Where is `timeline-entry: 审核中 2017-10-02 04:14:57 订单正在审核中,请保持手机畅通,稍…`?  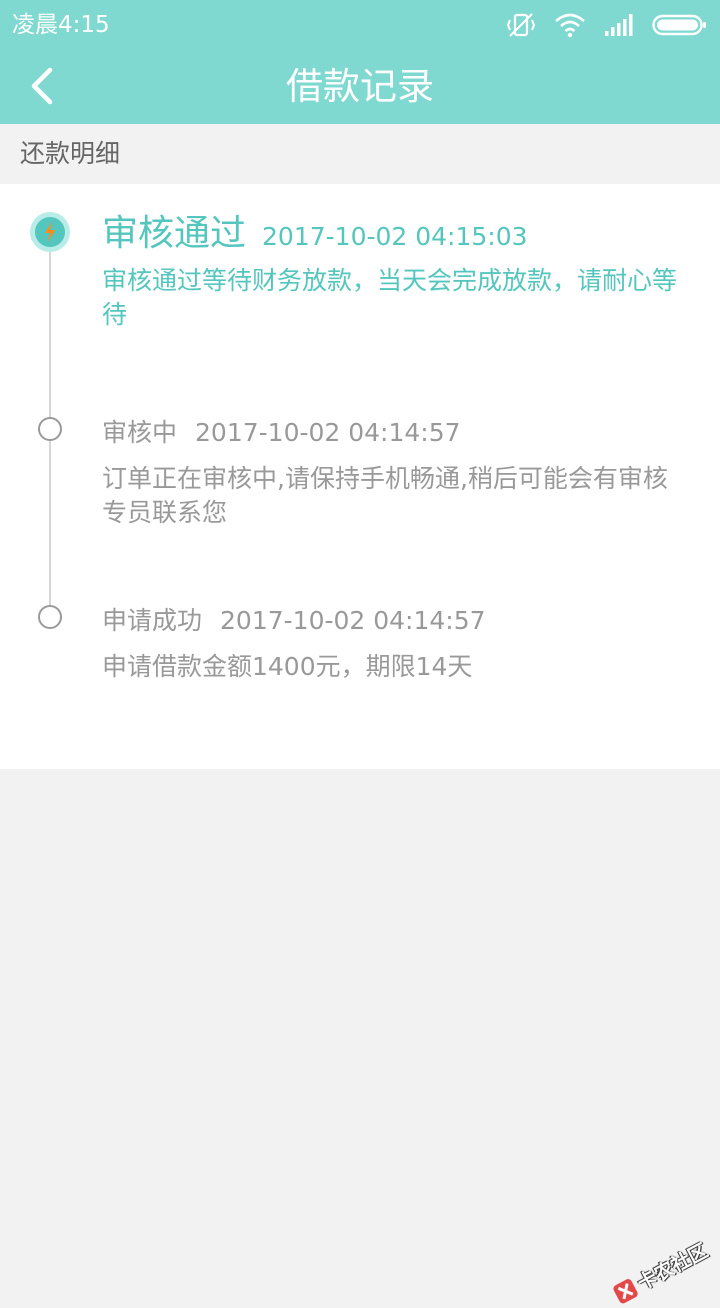
timeline-entry: 审核中 2017-10-02 04:14:57 订单正在审核中,请保持手机畅通,稍… is located at coordinates (397, 473).